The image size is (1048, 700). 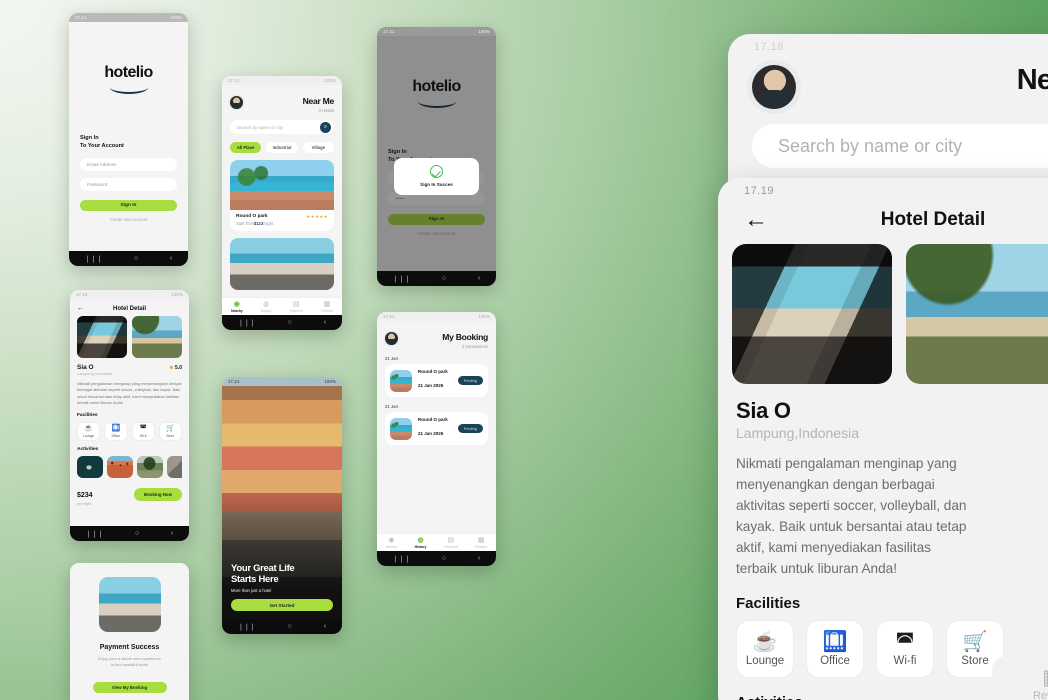 I want to click on nearme-subtitle: 3 Hotels, so click(x=1032, y=102).